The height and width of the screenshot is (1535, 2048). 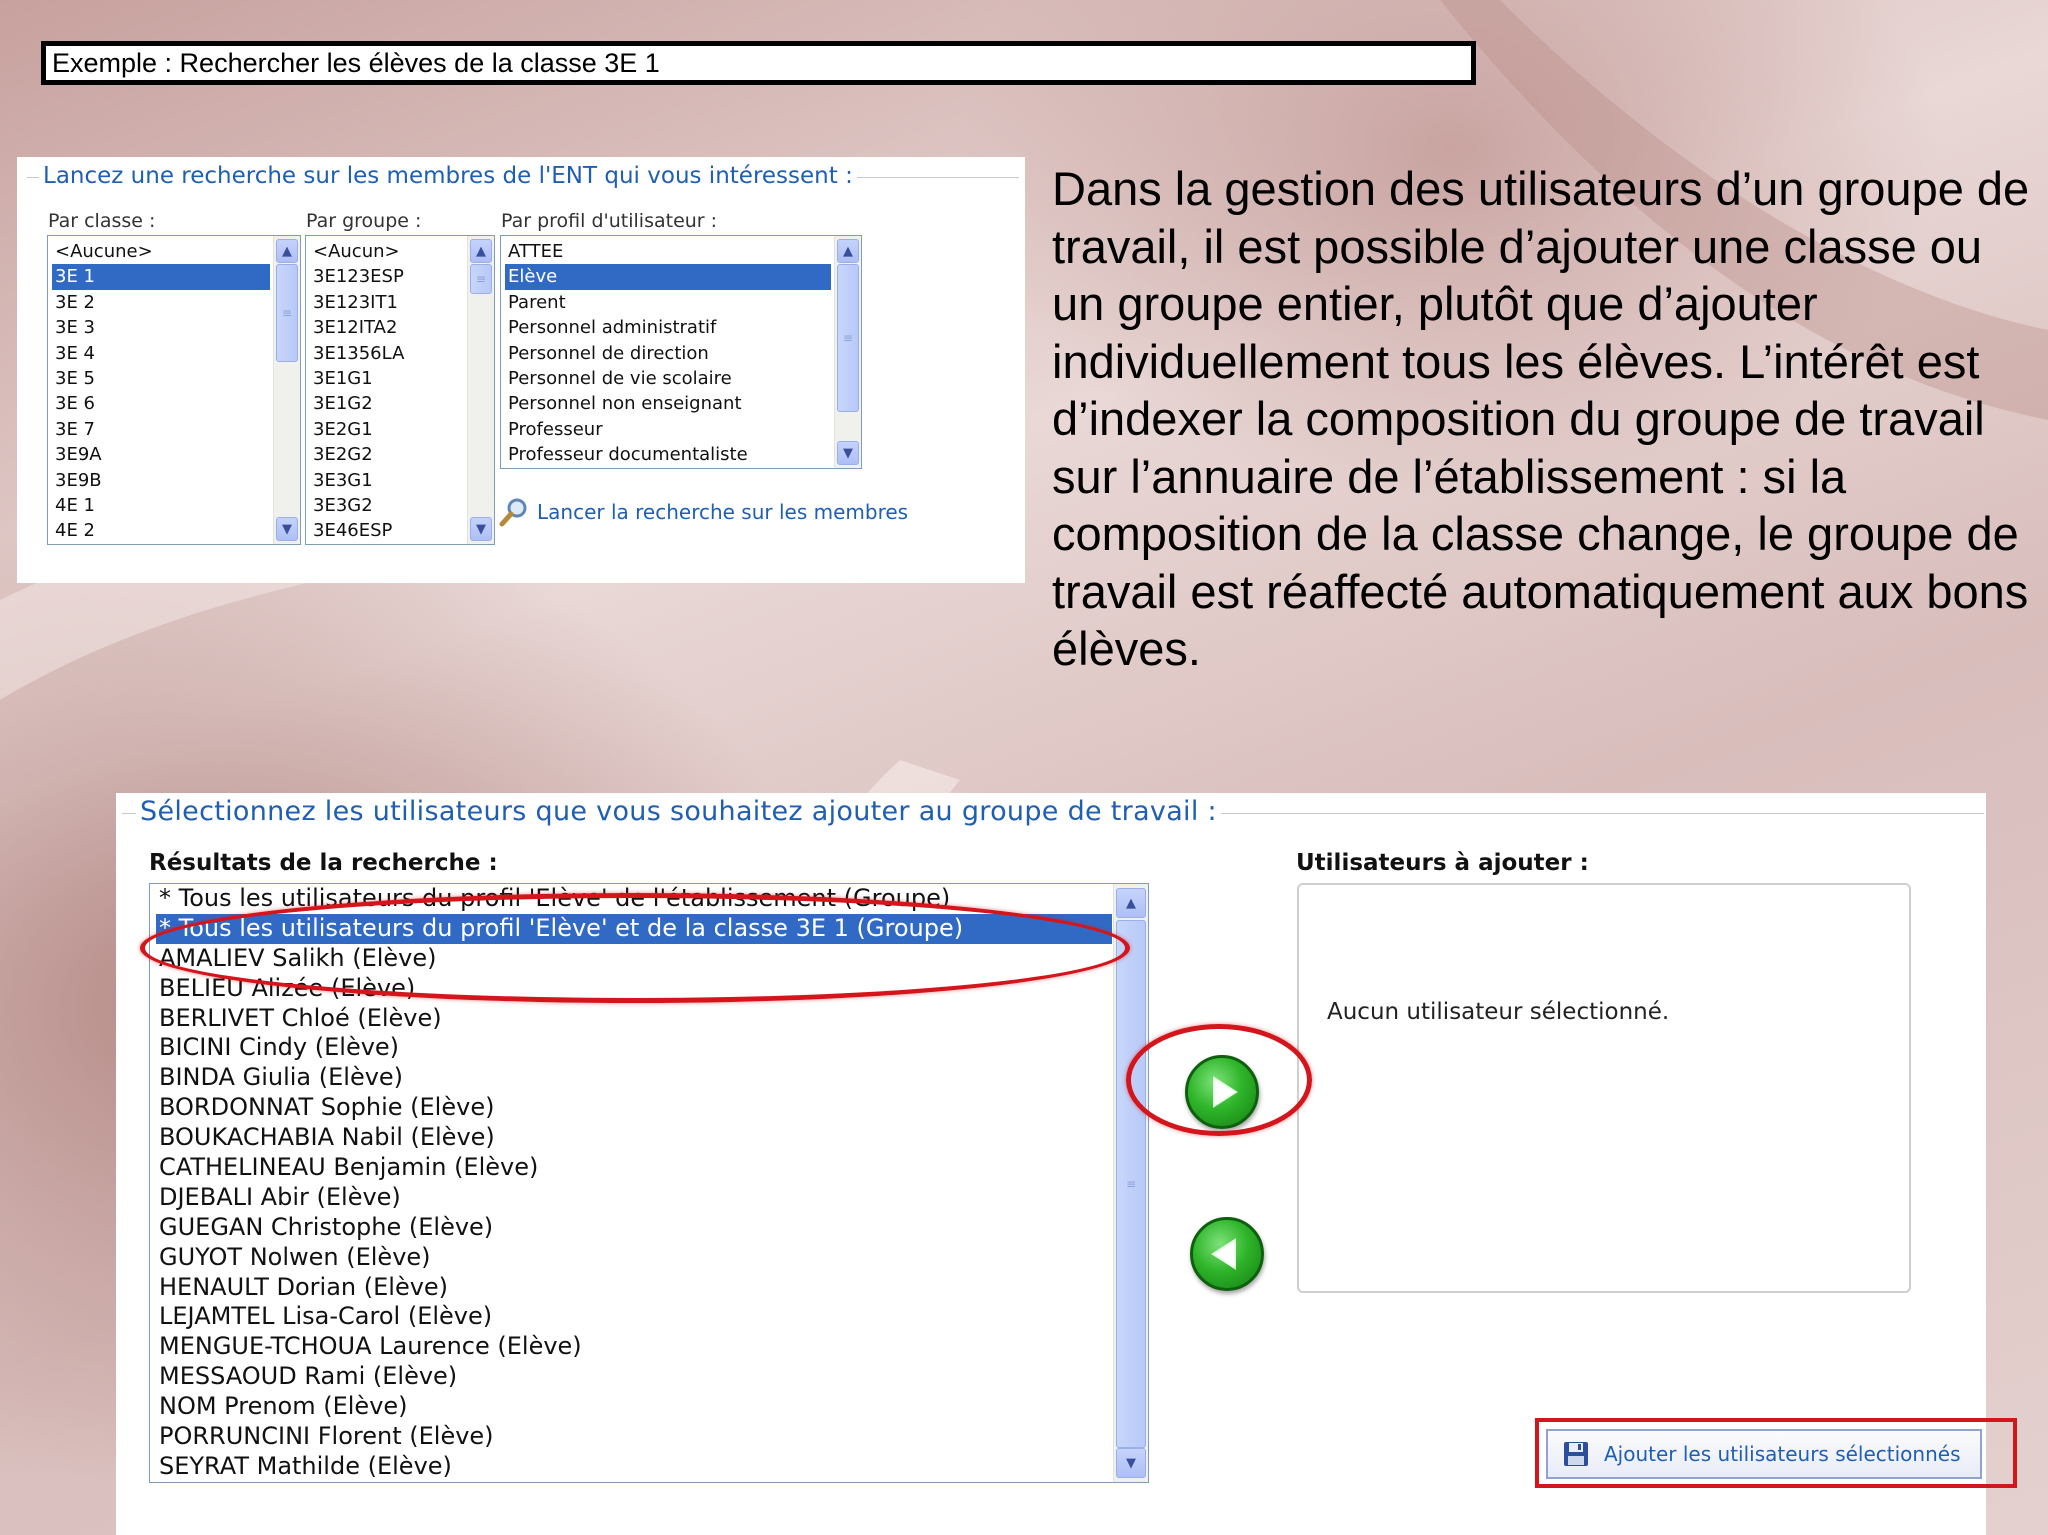 I want to click on results-list-item: CATHELINEAU Benjamin (Elève), so click(x=634, y=1168).